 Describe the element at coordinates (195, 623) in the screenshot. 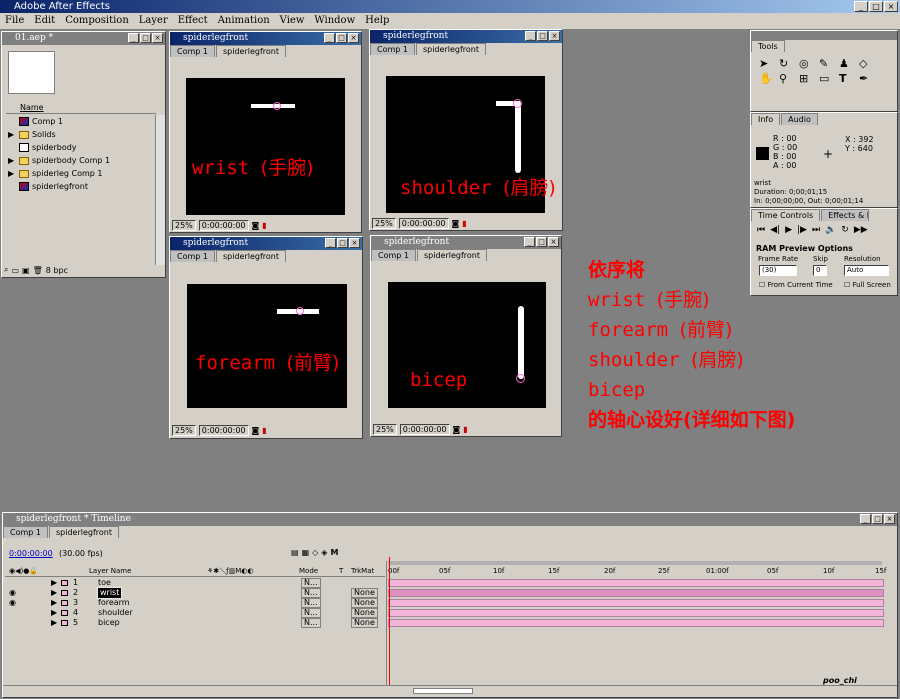

I see `table-row: ▶ 5 bicep N... None` at that location.